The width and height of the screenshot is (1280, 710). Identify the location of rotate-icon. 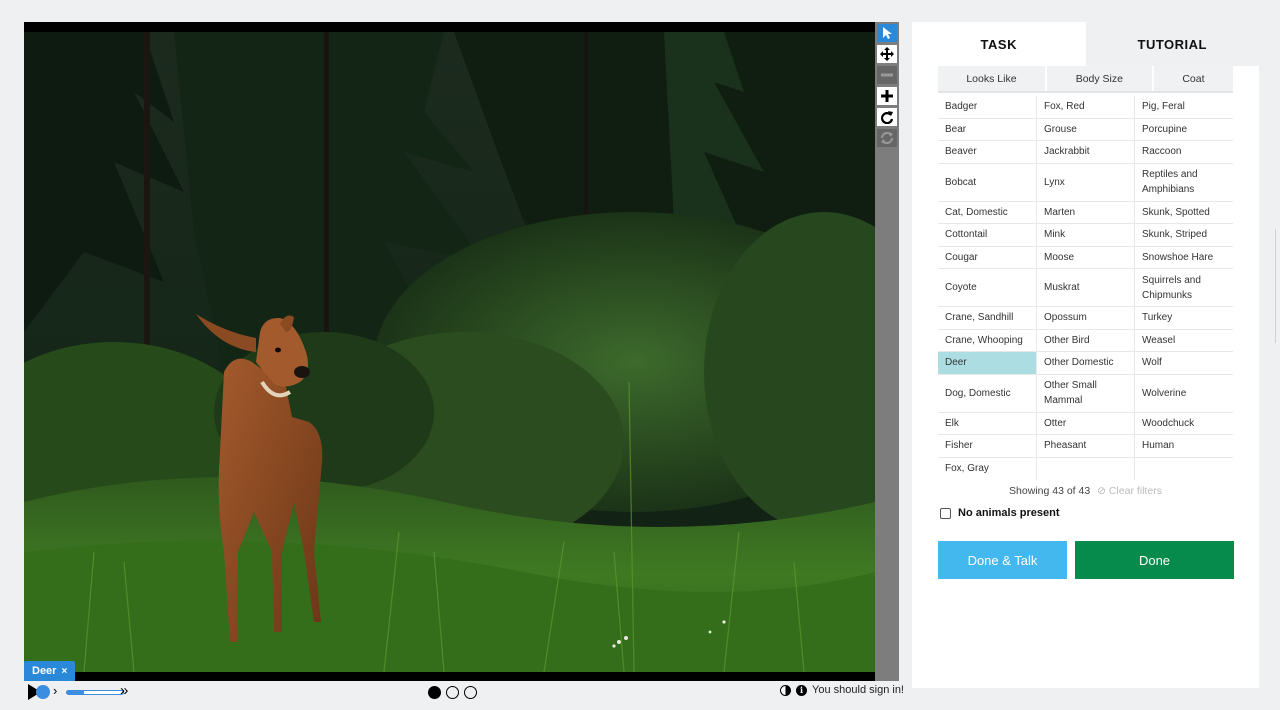
(887, 117).